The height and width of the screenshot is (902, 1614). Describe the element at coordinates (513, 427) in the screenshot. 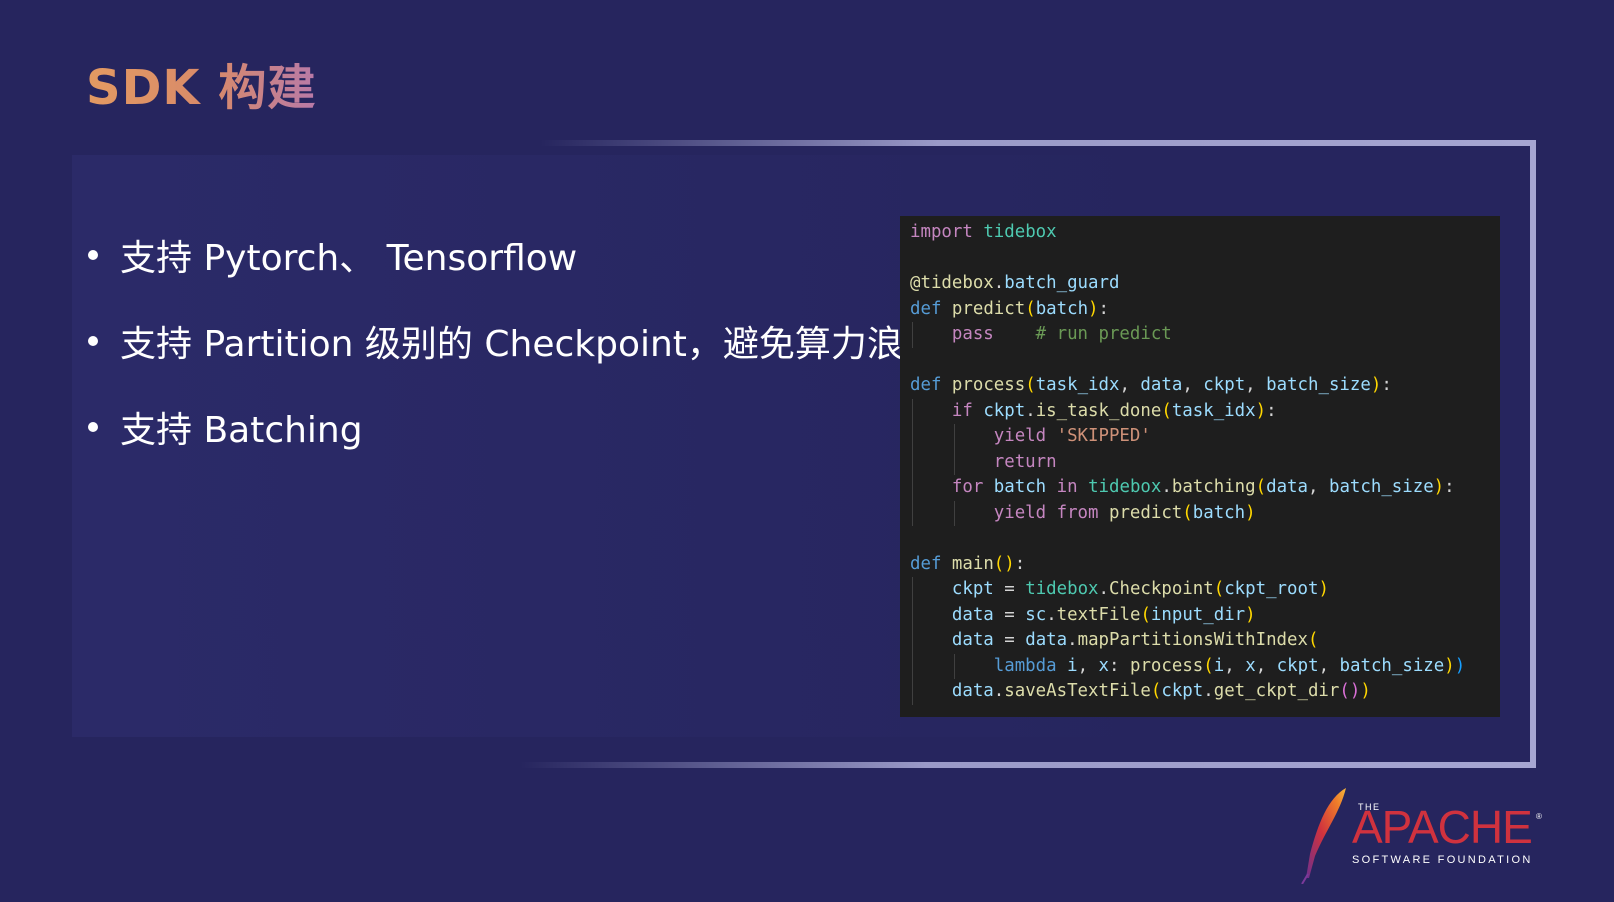

I see `bullet-item: 支持 Batching` at that location.